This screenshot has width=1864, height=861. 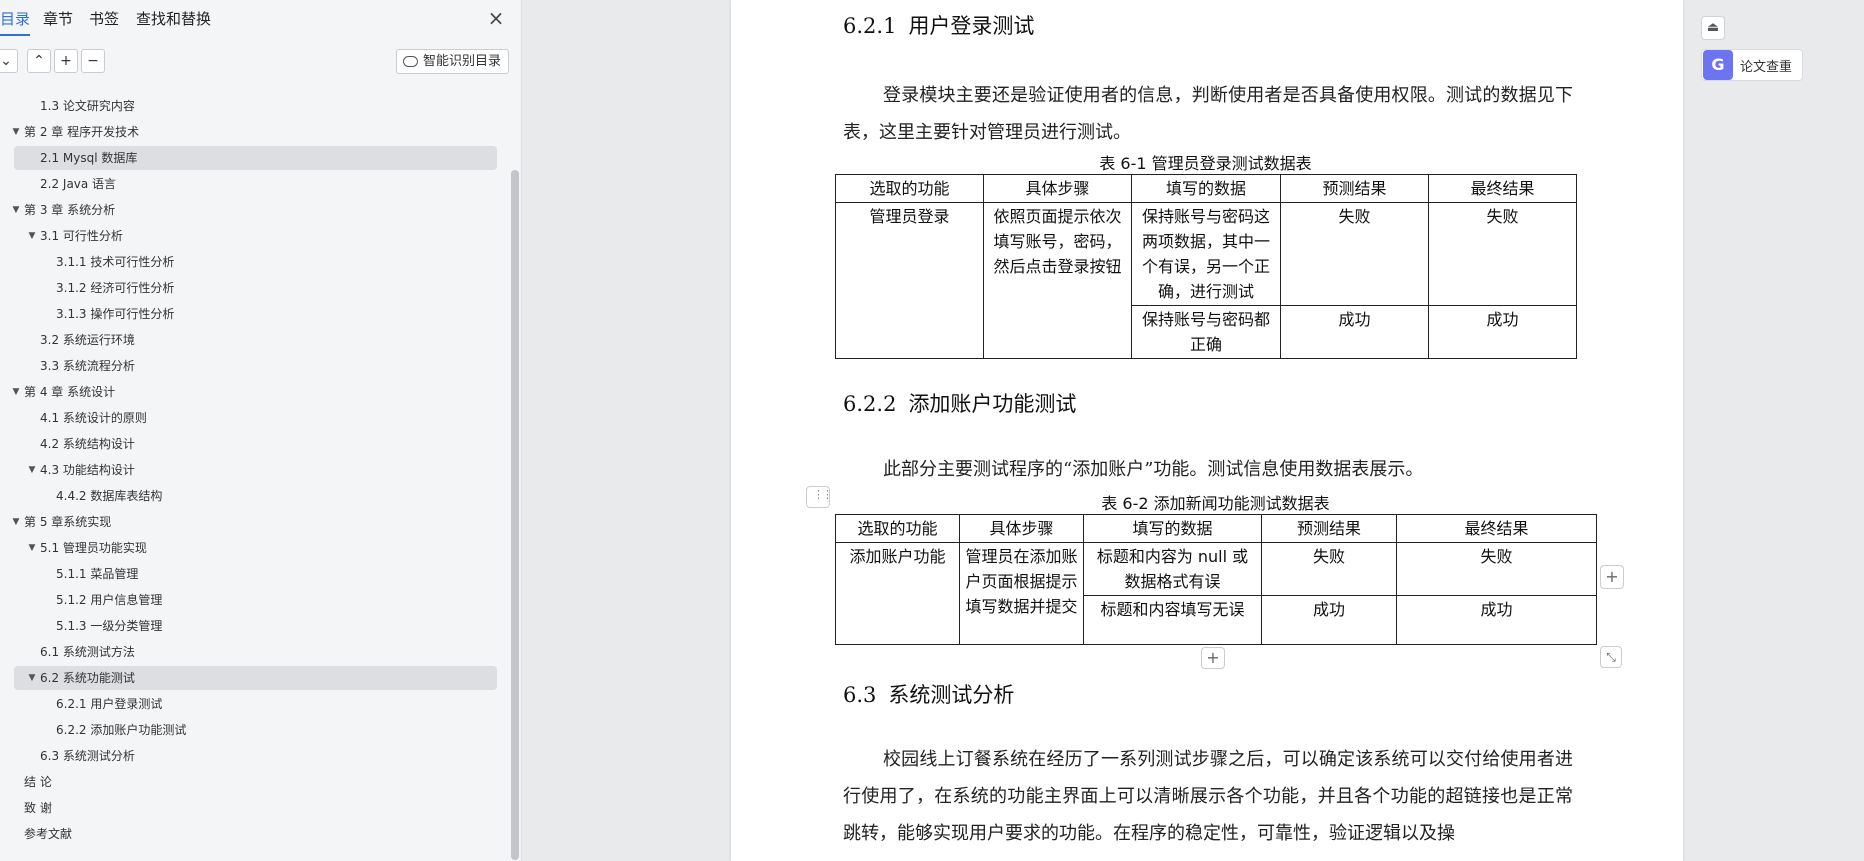 I want to click on table-drag-handle, so click(x=818, y=497).